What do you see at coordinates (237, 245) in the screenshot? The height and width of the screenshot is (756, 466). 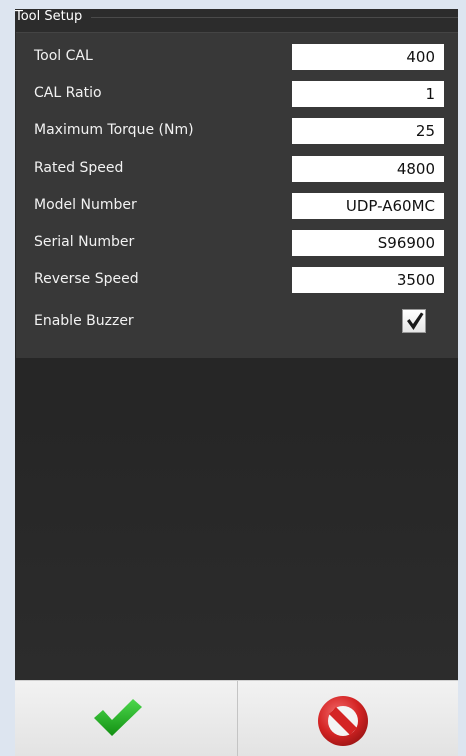 I see `row-serial-number: Serial Number S96900` at bounding box center [237, 245].